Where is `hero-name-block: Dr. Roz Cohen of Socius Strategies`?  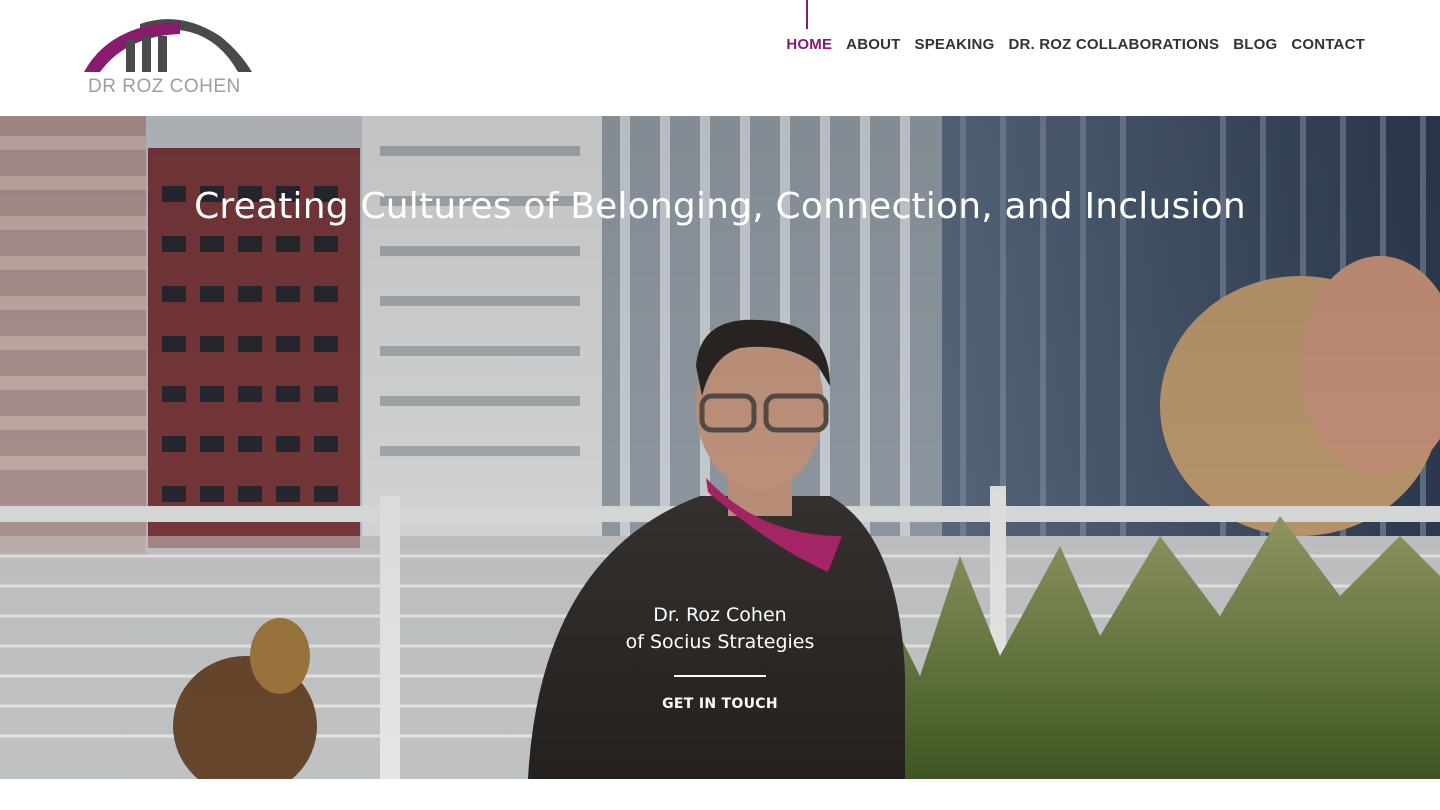 hero-name-block: Dr. Roz Cohen of Socius Strategies is located at coordinates (720, 629).